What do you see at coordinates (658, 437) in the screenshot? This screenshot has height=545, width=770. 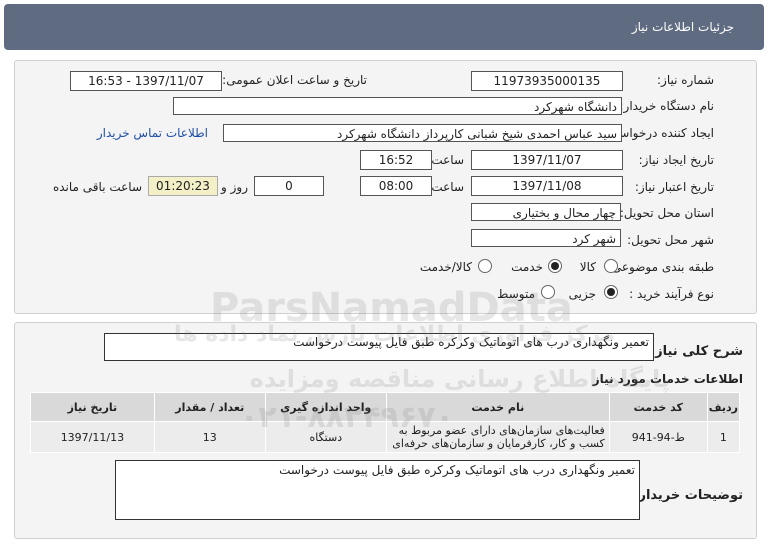 I see `cell-service-code: ط-94-941` at bounding box center [658, 437].